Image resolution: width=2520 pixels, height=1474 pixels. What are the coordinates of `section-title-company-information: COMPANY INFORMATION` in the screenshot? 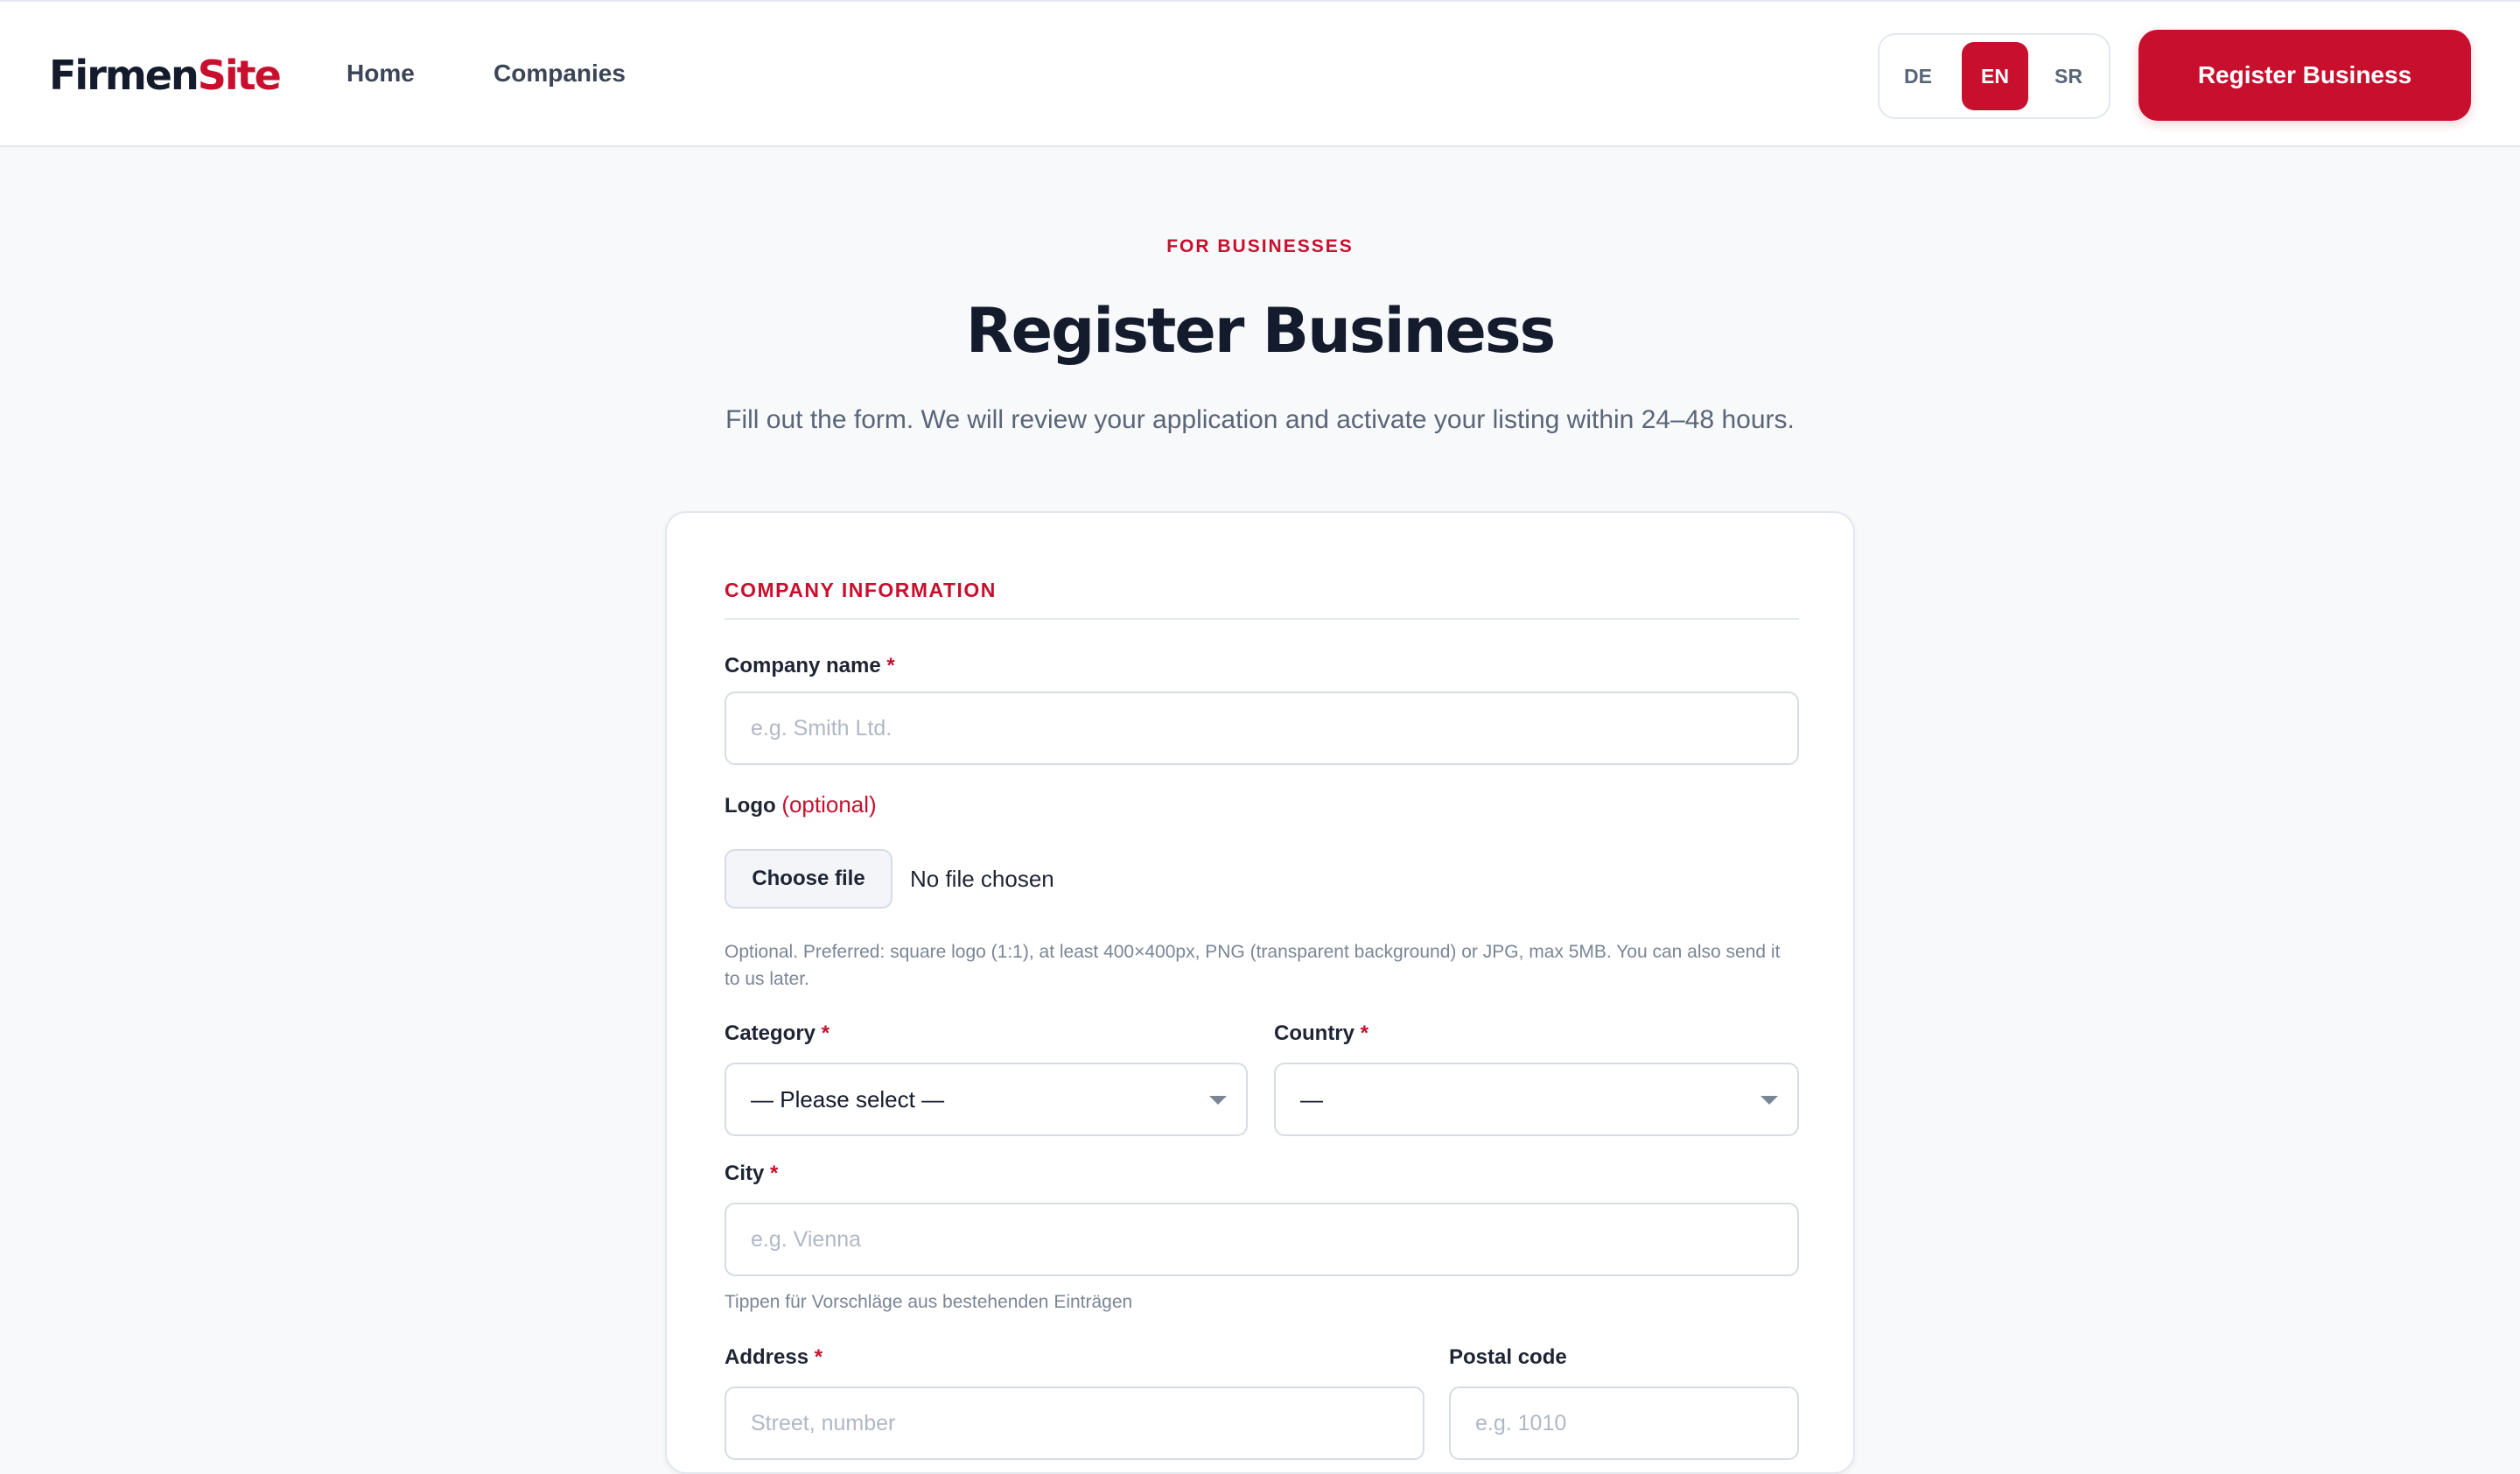 It's located at (860, 590).